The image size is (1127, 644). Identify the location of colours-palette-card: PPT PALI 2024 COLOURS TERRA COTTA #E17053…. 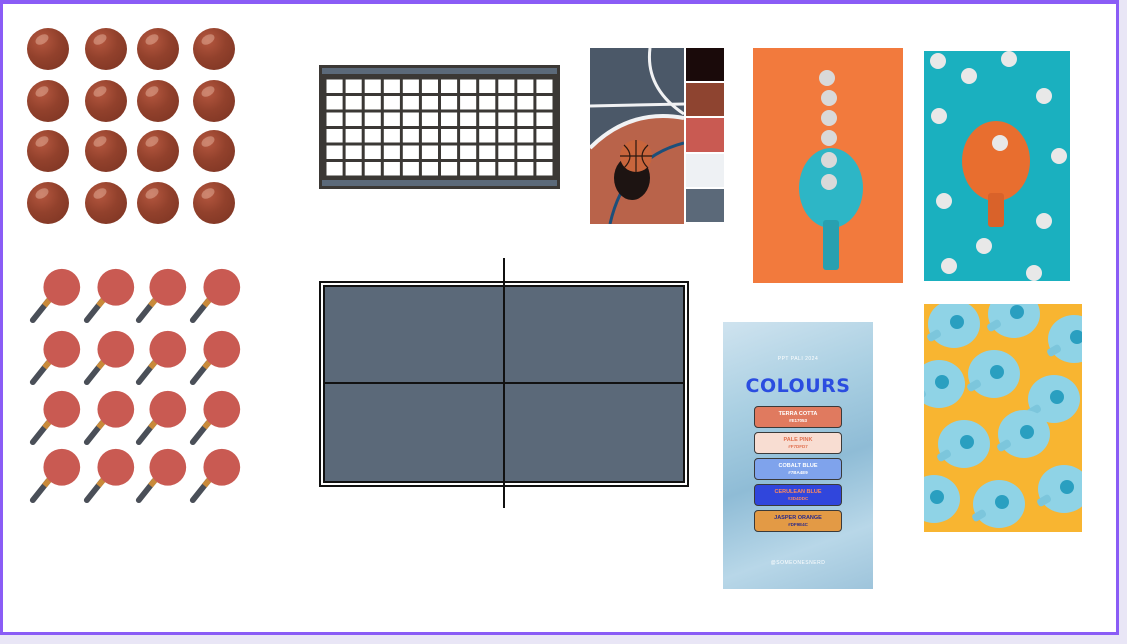
(798, 455).